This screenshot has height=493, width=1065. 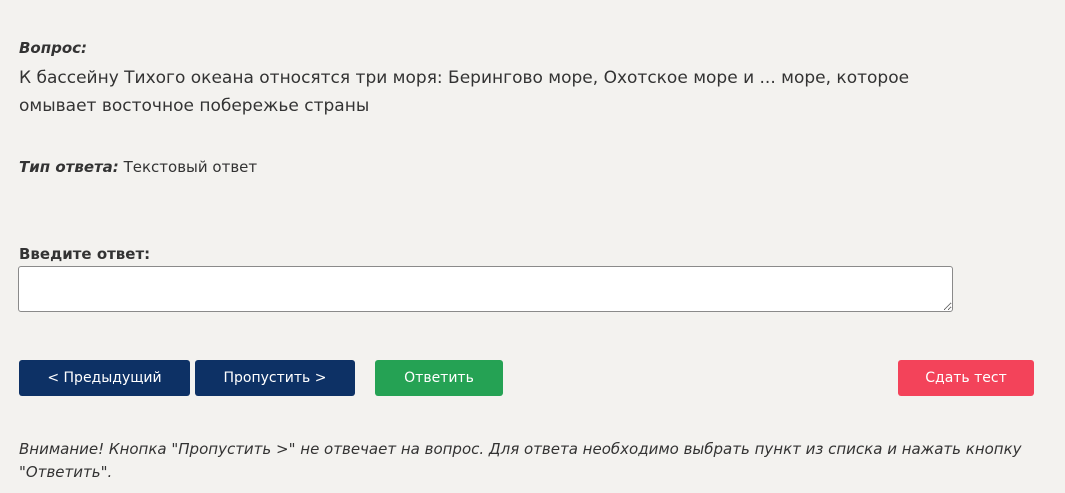 I want to click on answer-type-value: Текстовый ответ, so click(x=190, y=167).